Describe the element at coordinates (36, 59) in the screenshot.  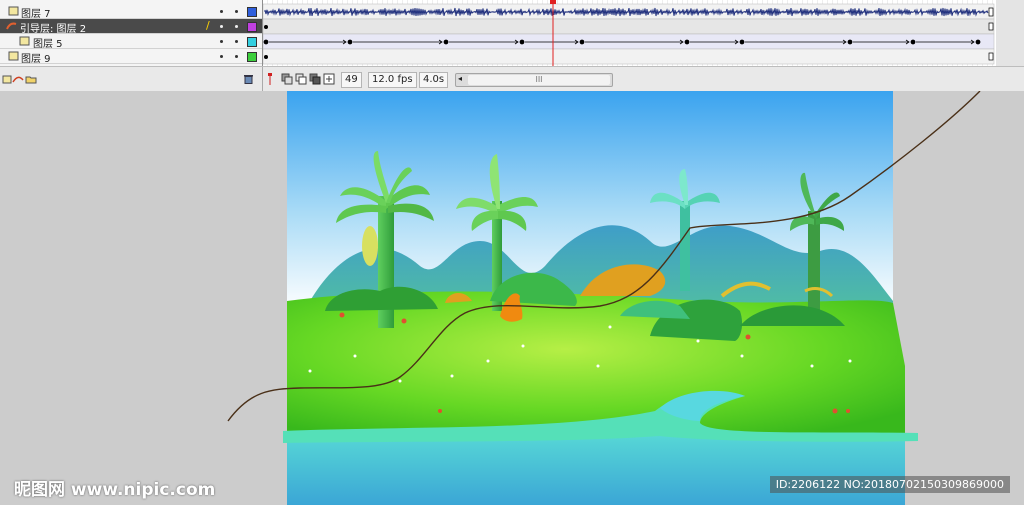
I see `layer-name: 图层 9` at that location.